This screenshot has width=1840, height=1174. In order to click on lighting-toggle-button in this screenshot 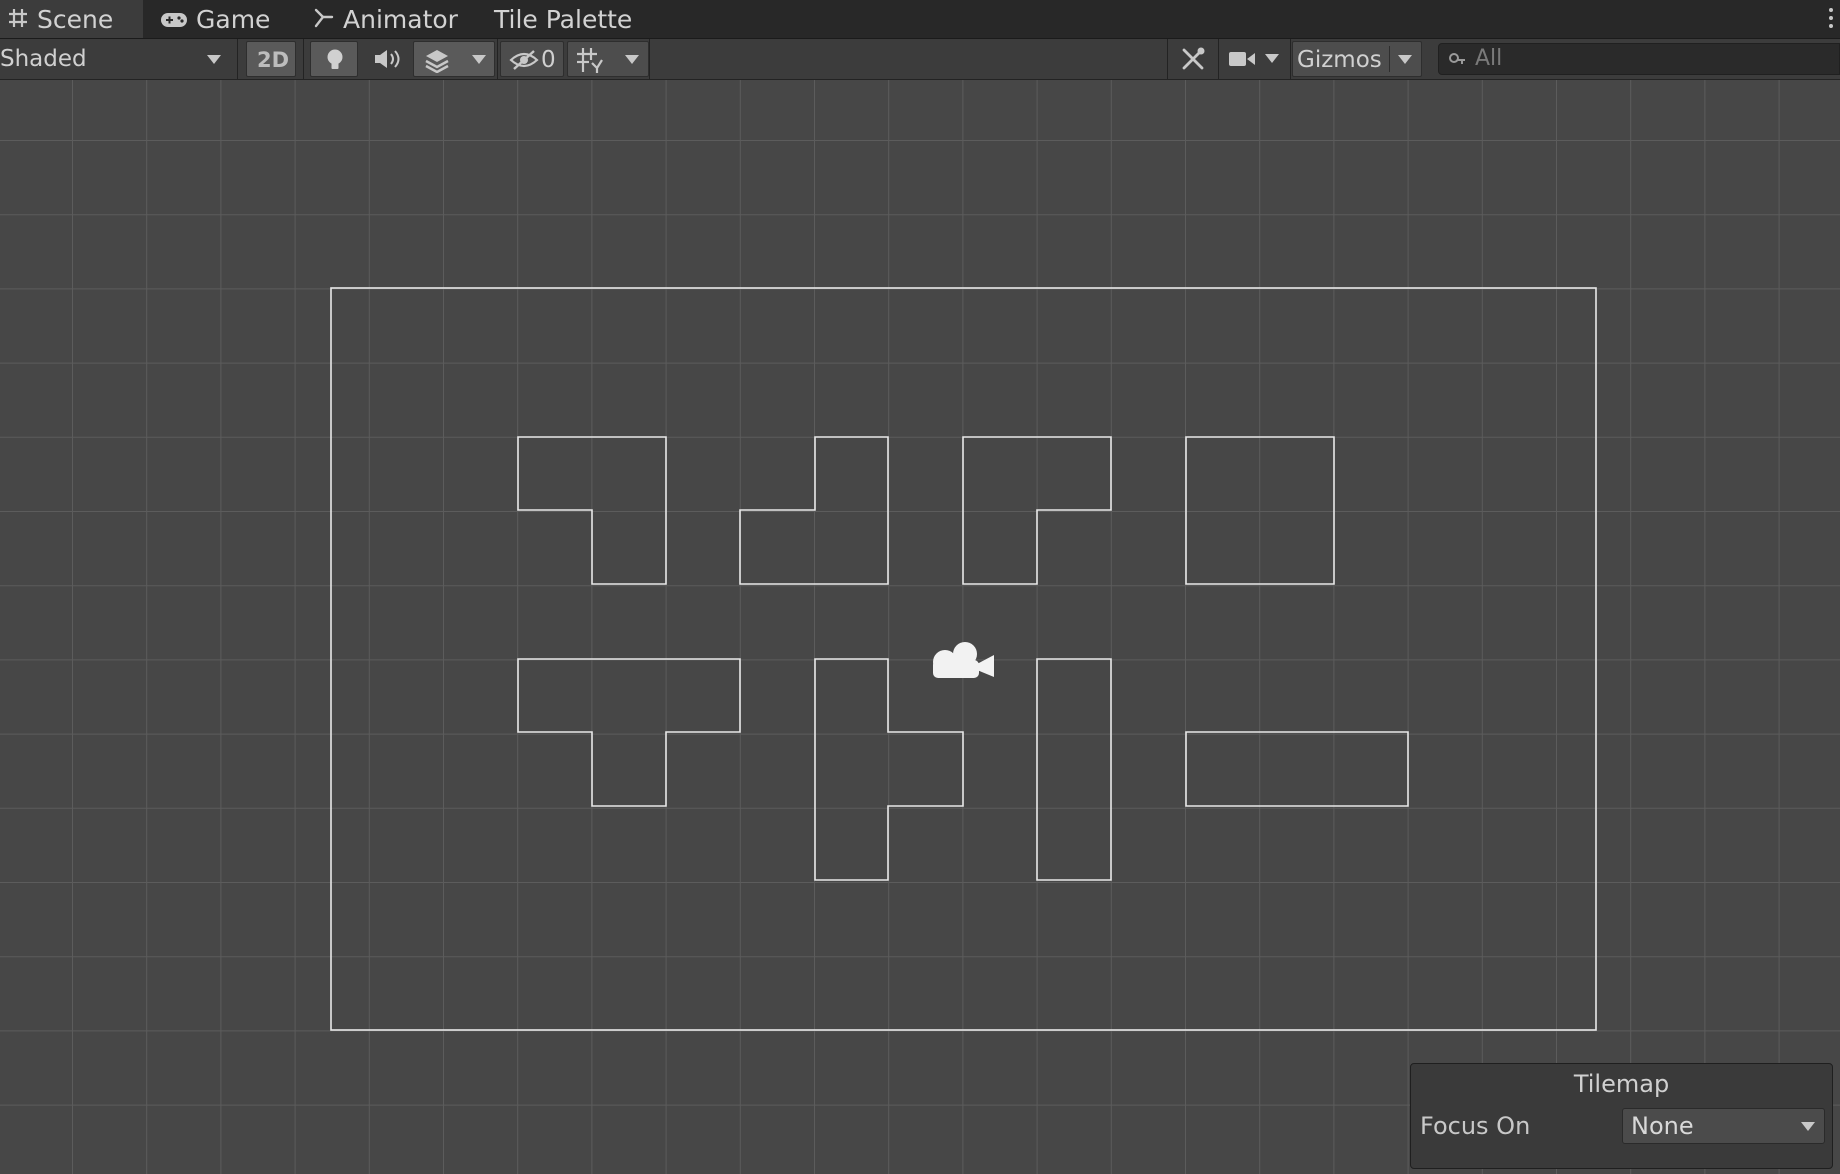, I will do `click(334, 59)`.